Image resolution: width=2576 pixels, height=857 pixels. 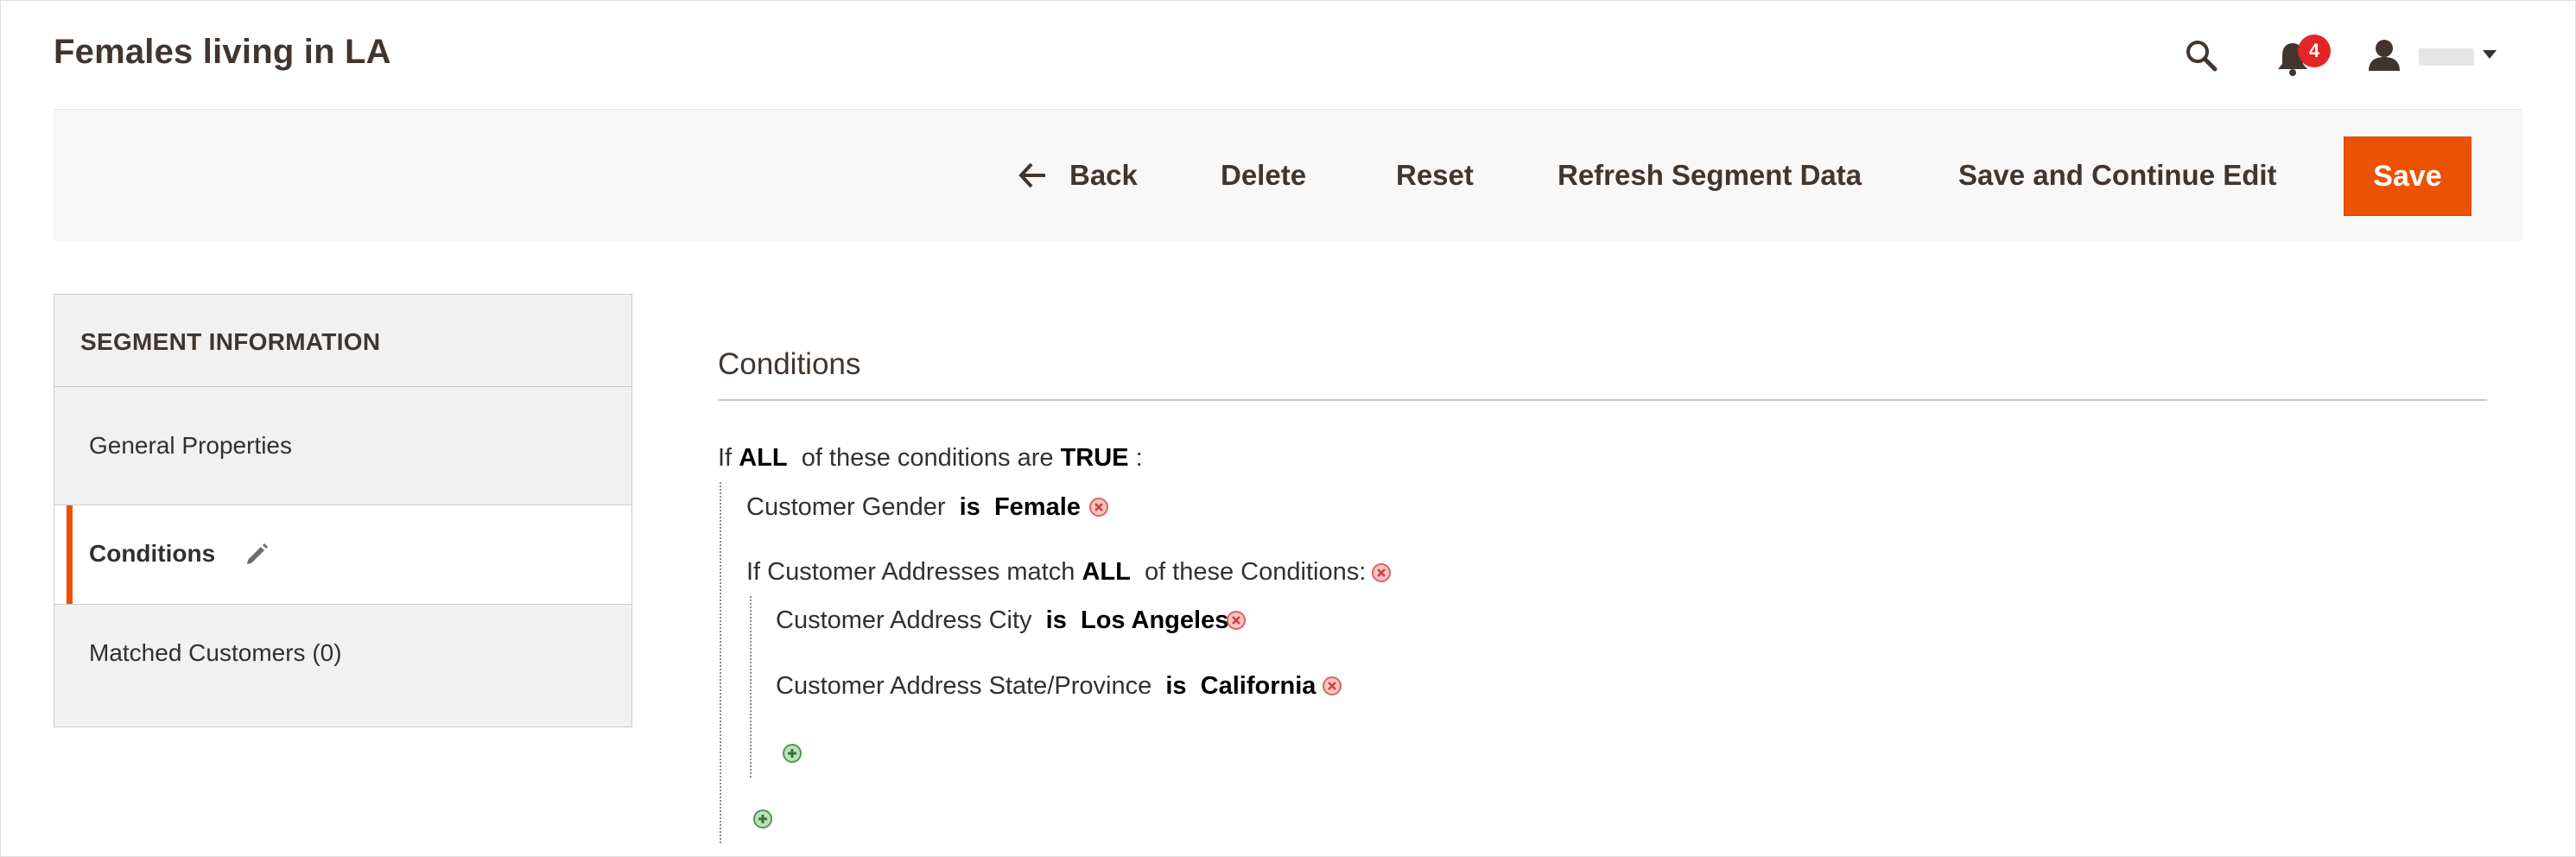 I want to click on sidebar-item-conditions: Conditions, so click(x=342, y=555).